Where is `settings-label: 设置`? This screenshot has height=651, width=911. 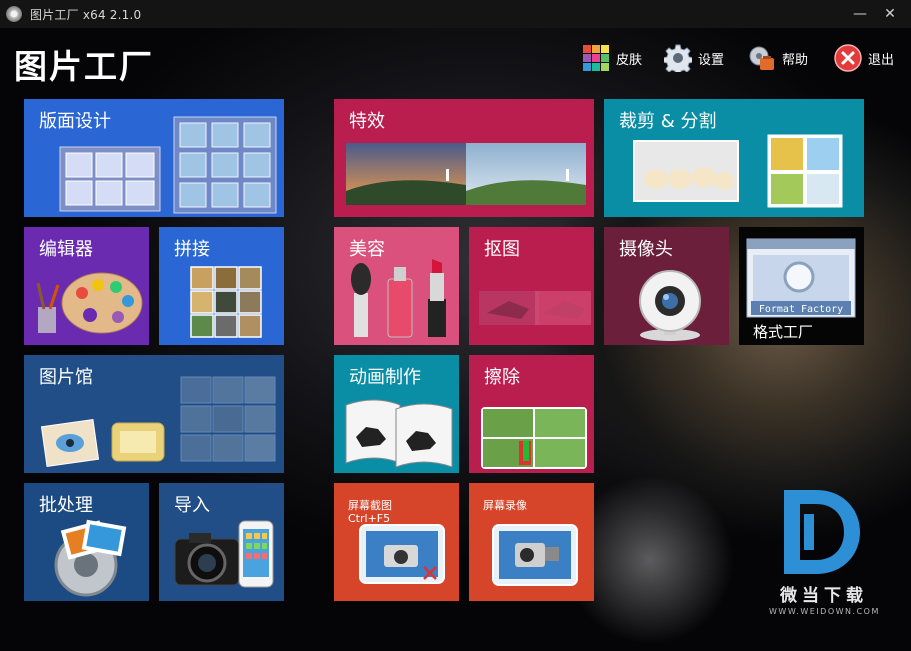
settings-label: 设置 is located at coordinates (711, 60).